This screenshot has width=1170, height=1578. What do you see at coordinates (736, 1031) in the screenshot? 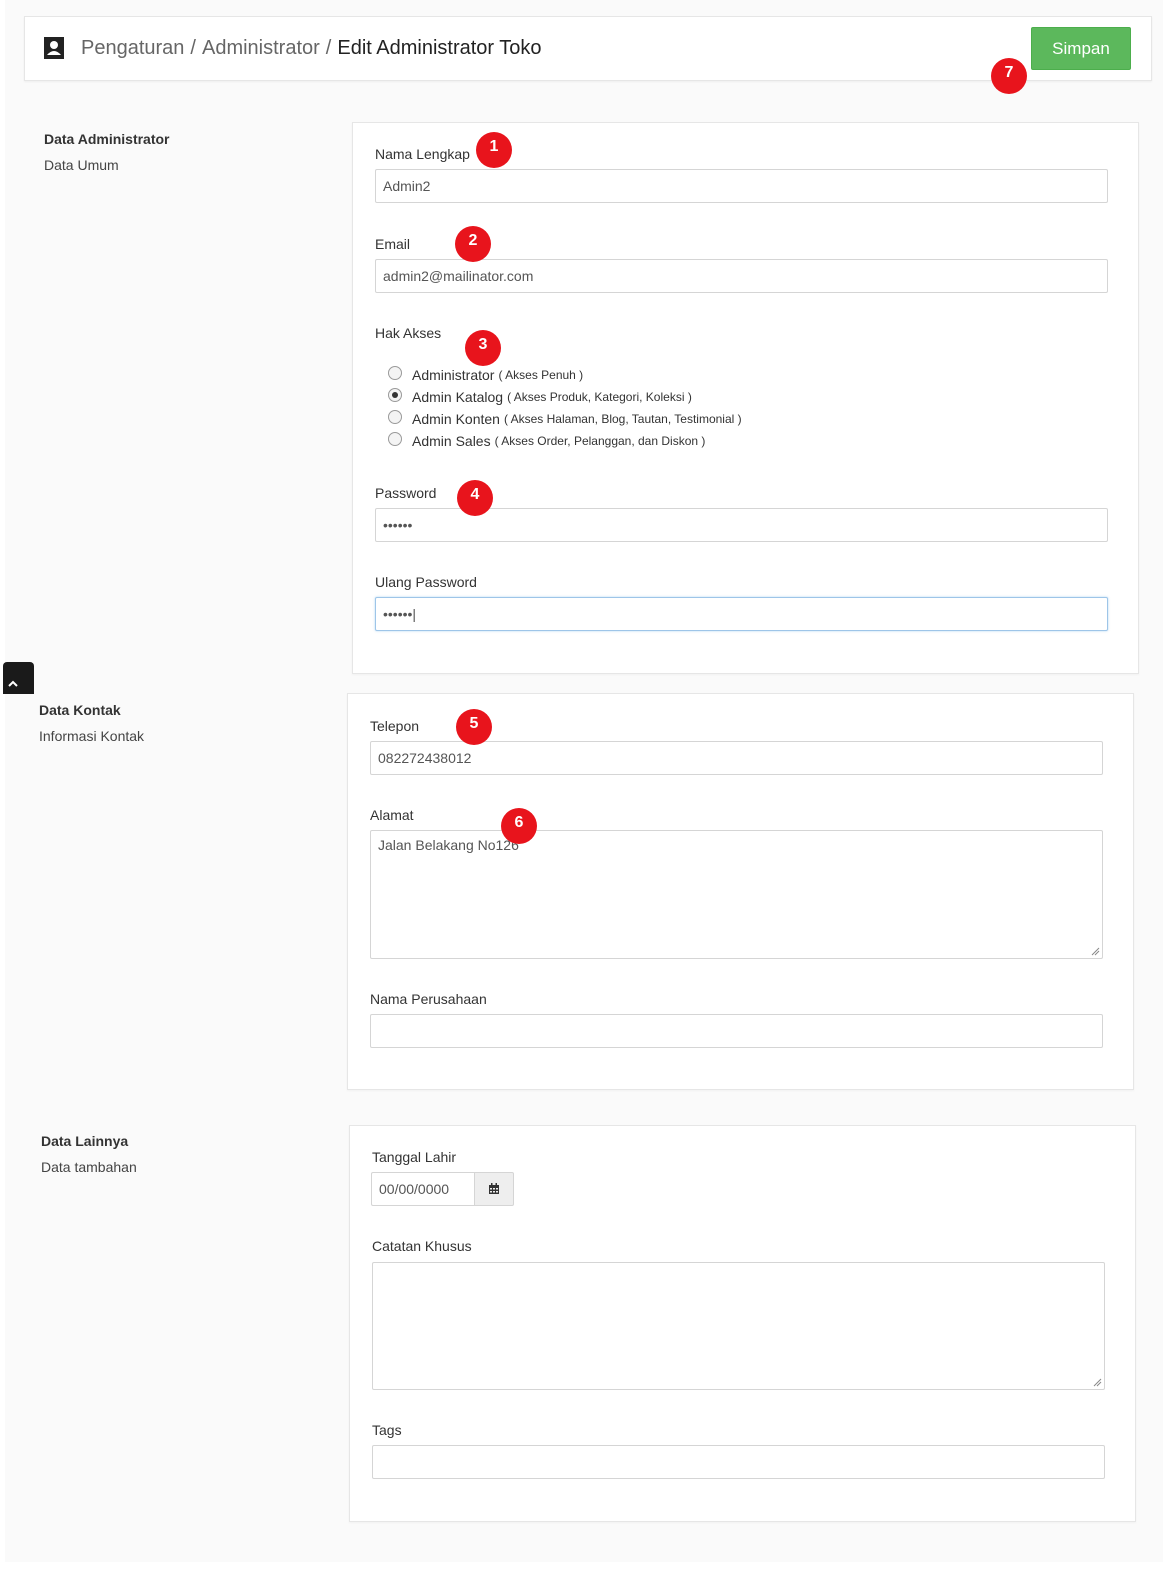
I see `nama-perusahaan-input` at bounding box center [736, 1031].